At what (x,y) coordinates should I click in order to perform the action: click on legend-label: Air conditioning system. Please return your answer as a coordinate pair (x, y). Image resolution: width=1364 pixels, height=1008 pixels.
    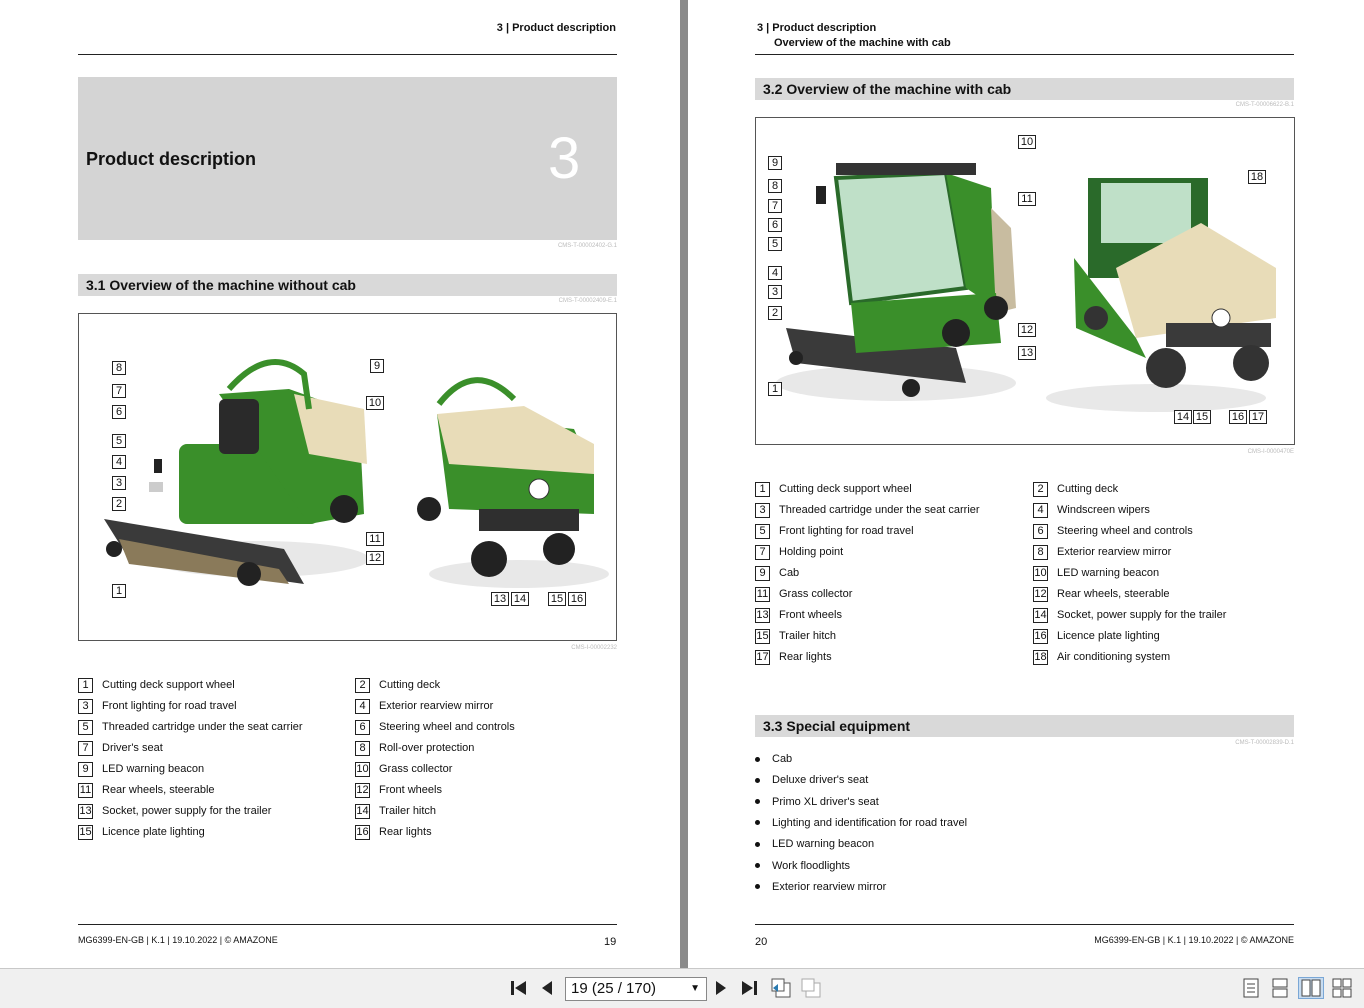
    Looking at the image, I should click on (1114, 657).